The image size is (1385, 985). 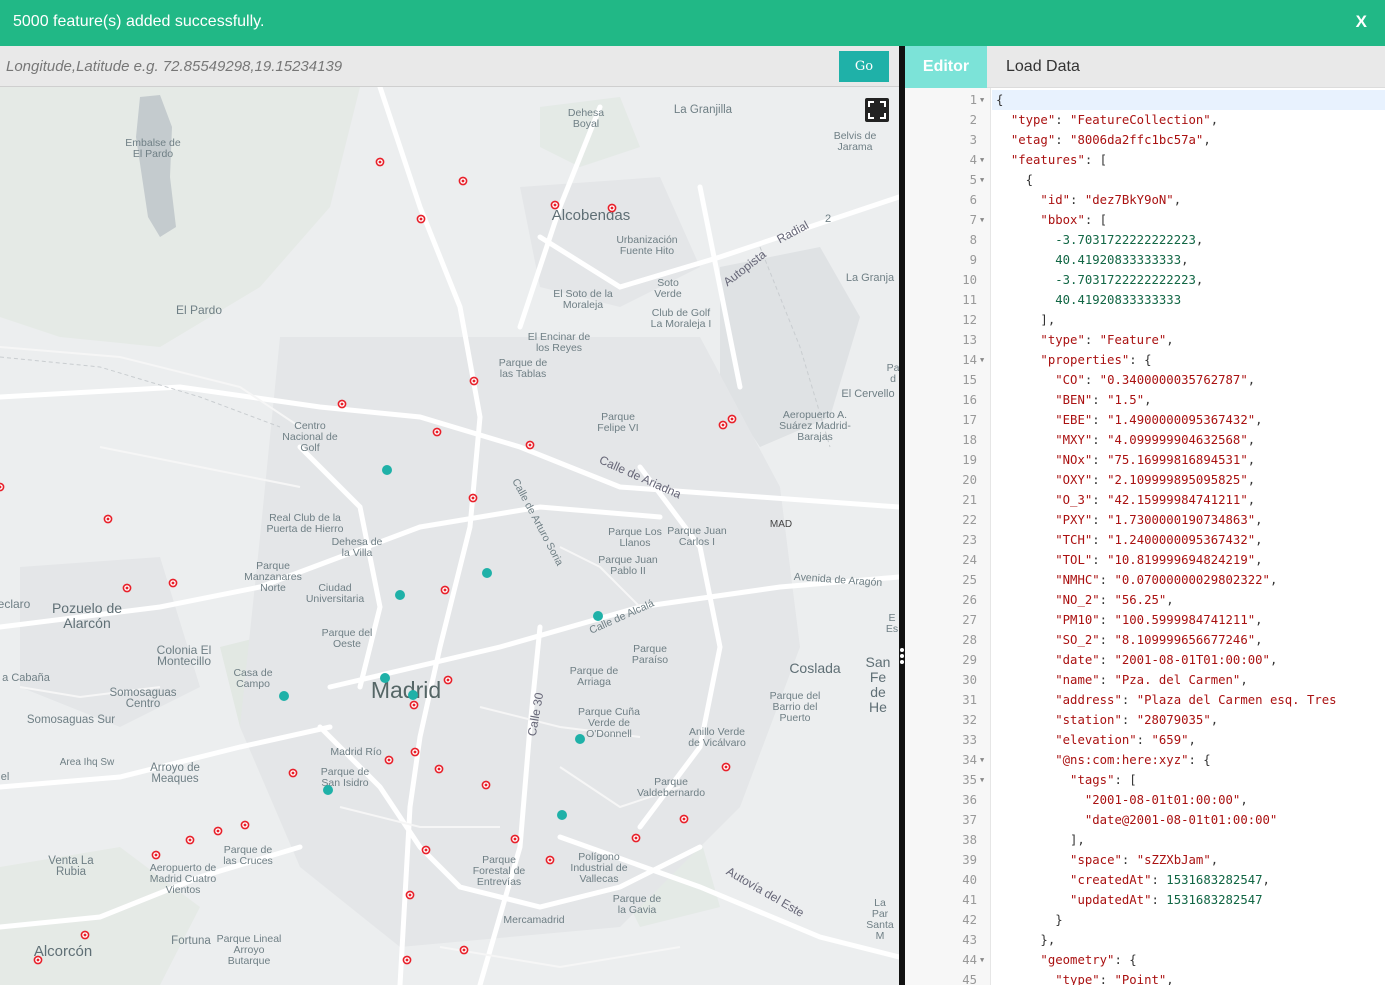 I want to click on map-label-somosaguas-centro: Somosaguas Centro, so click(x=143, y=698).